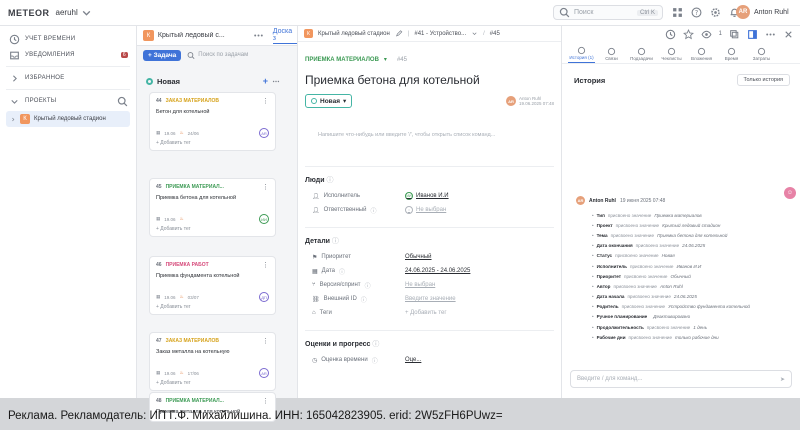 This screenshot has height=430, width=800. I want to click on user-menu: AR Anton Ruhl, so click(762, 12).